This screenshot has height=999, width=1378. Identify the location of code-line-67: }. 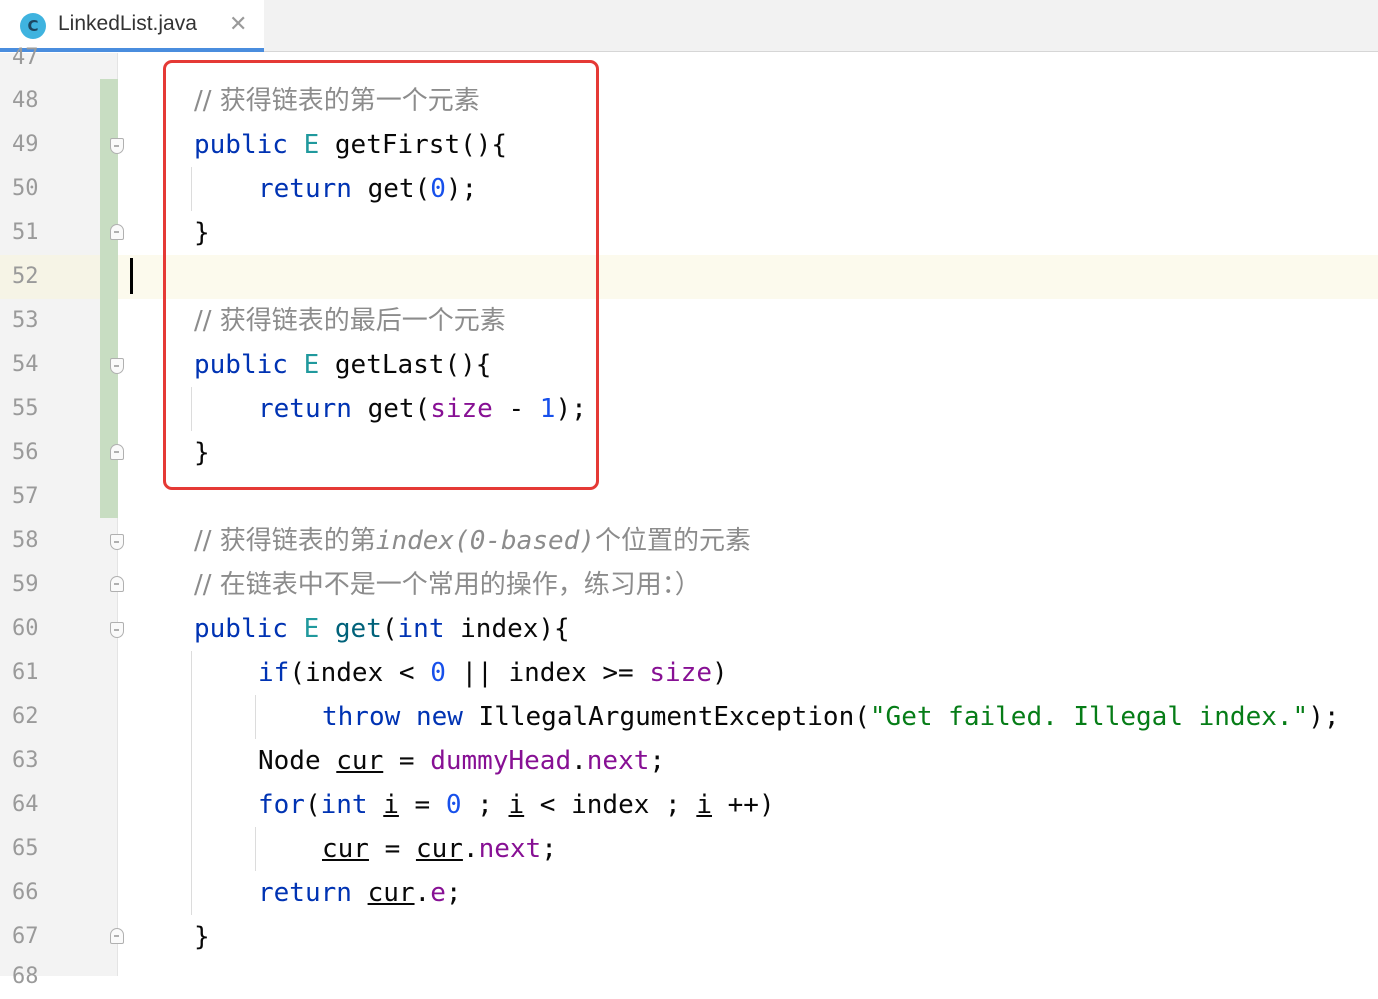
(202, 937).